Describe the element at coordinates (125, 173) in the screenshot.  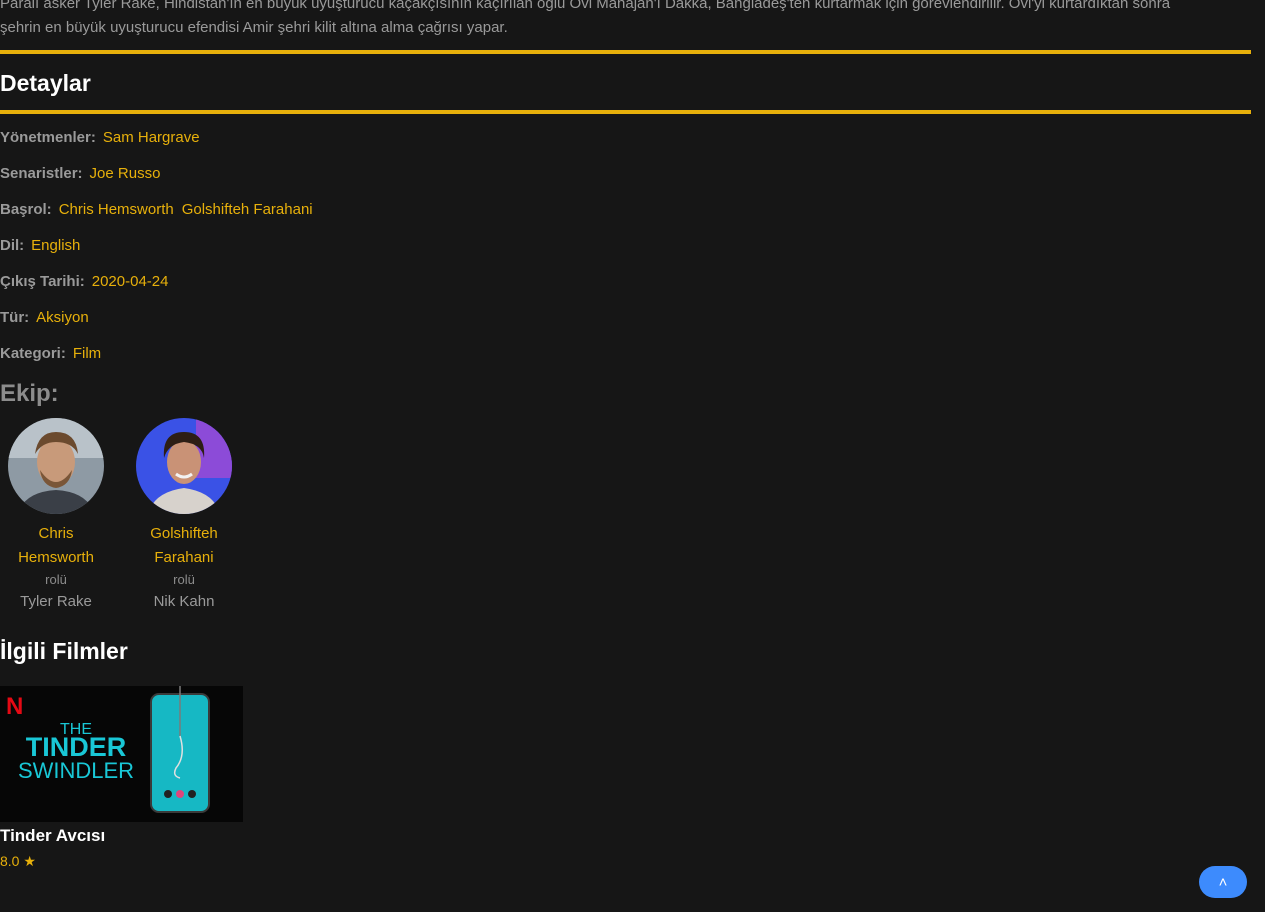
I see `writer-link: Joe Russo` at that location.